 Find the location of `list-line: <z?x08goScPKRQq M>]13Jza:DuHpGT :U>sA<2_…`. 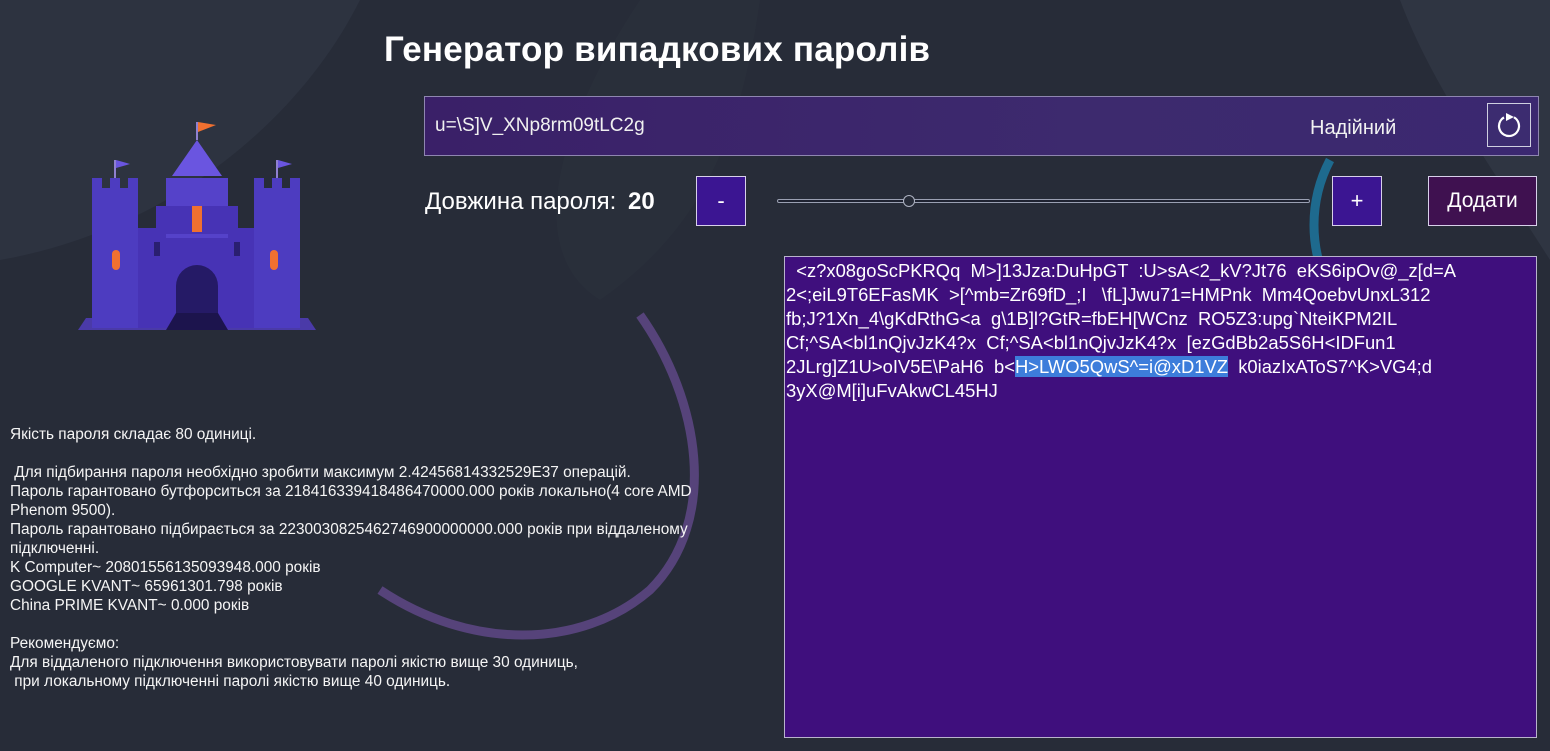

list-line: <z?x08goScPKRQq M>]13Jza:DuHpGT :U>sA<2_… is located at coordinates (1121, 270).